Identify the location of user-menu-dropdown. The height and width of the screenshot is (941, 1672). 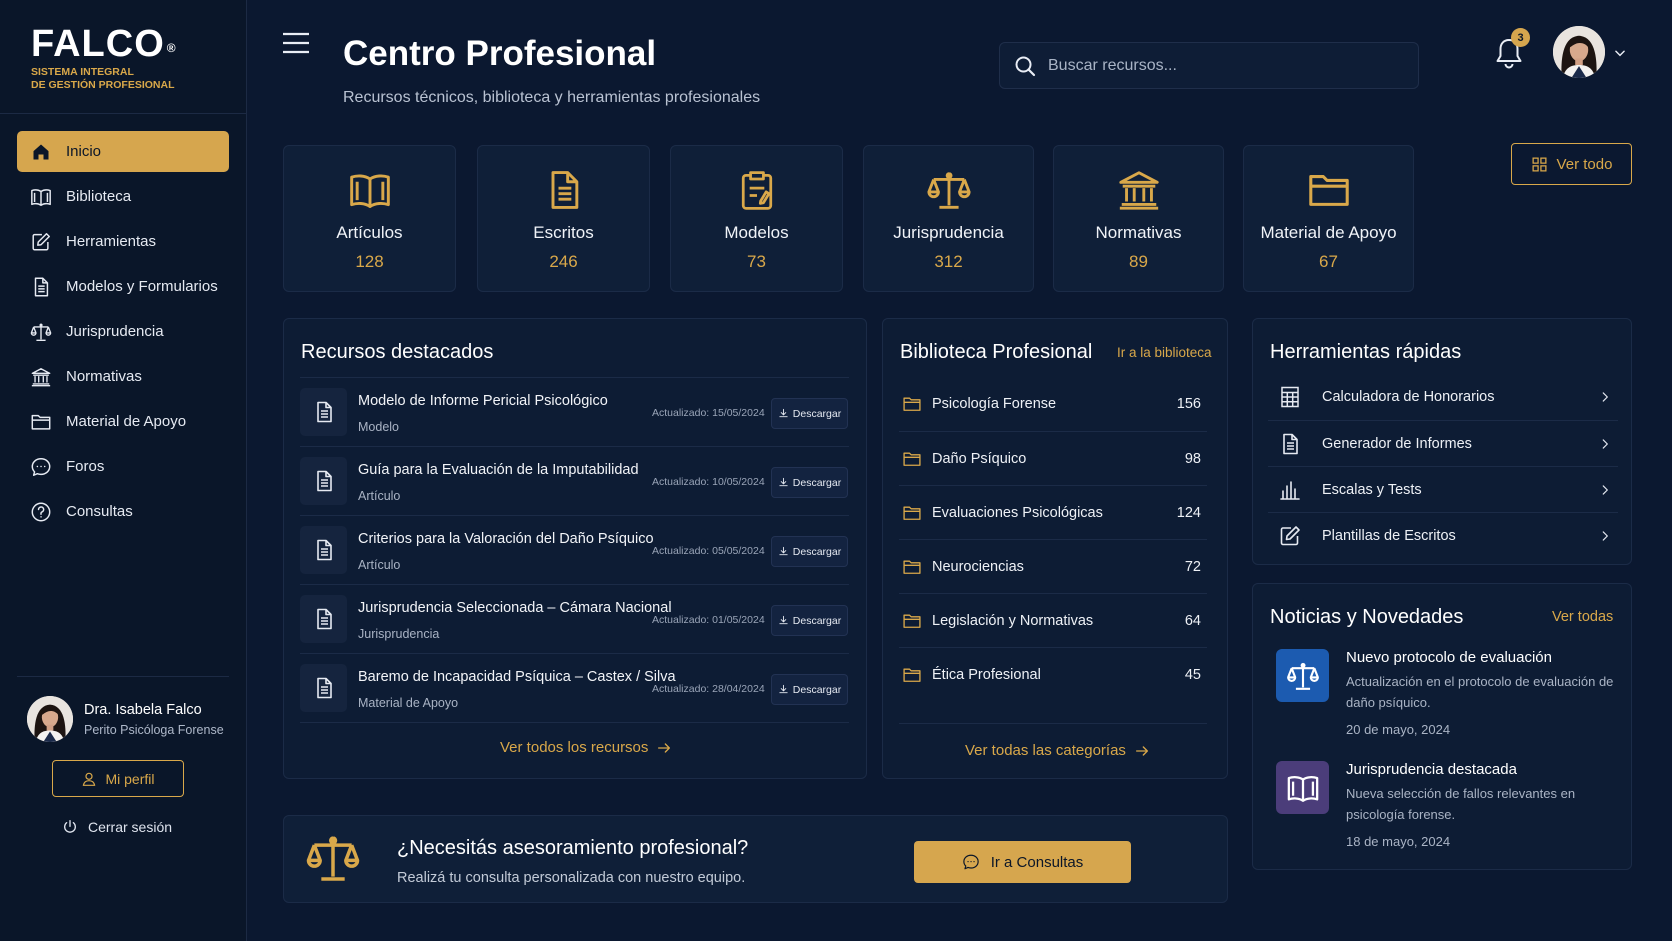
(1620, 53).